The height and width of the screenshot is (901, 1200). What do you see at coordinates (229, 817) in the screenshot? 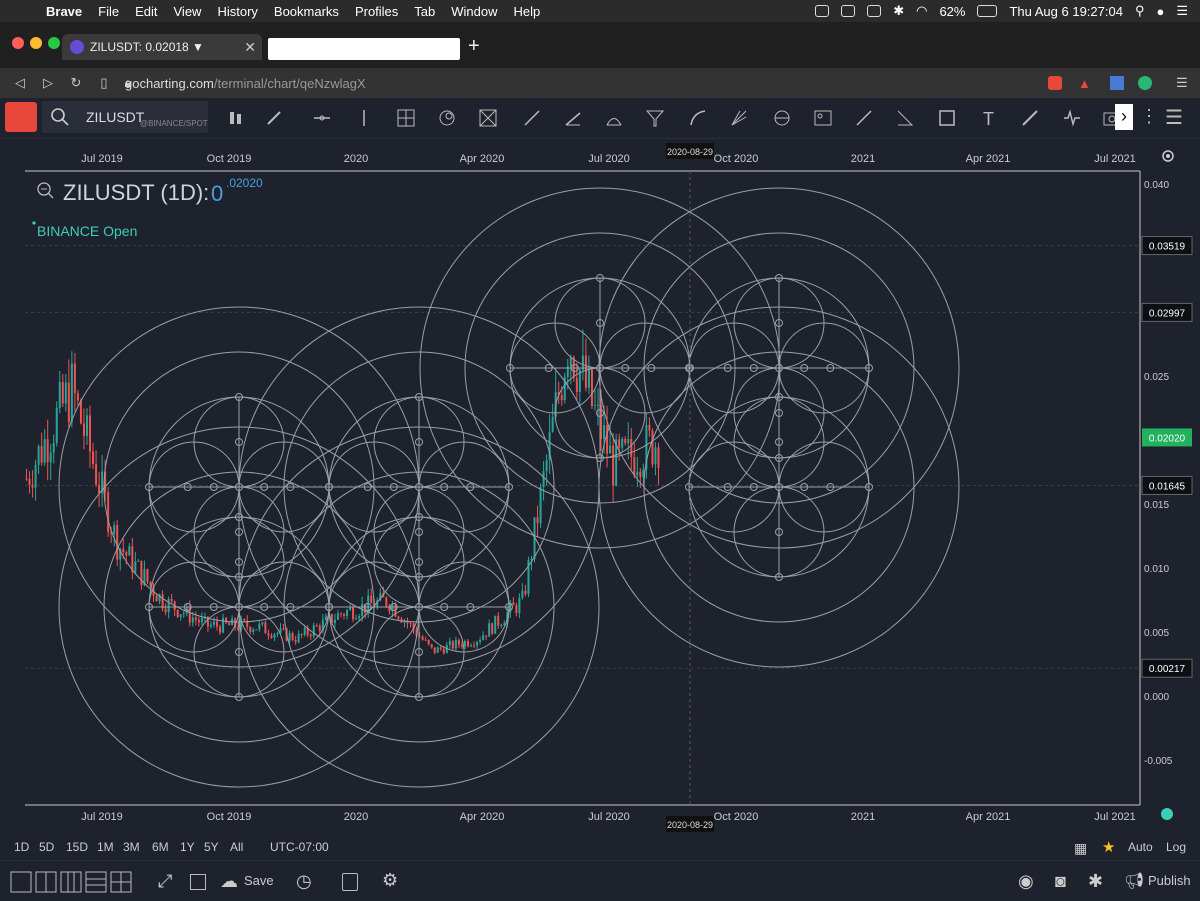
I see `time-tick-bottom: Oct 2019` at bounding box center [229, 817].